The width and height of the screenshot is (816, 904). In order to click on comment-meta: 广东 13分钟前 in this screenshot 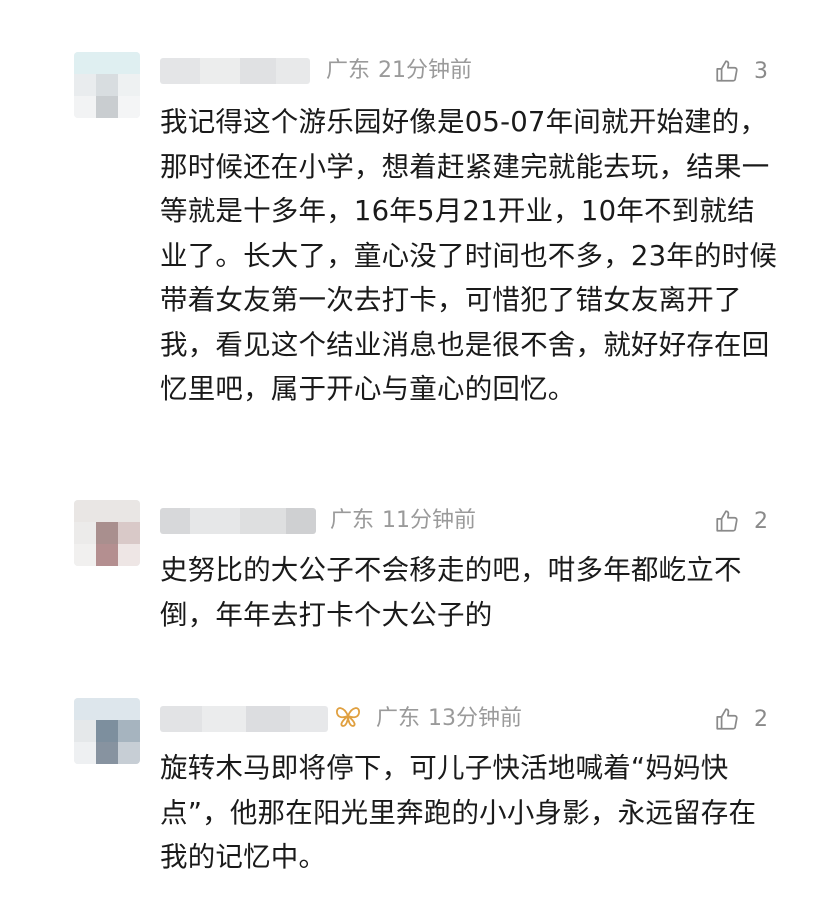, I will do `click(449, 719)`.